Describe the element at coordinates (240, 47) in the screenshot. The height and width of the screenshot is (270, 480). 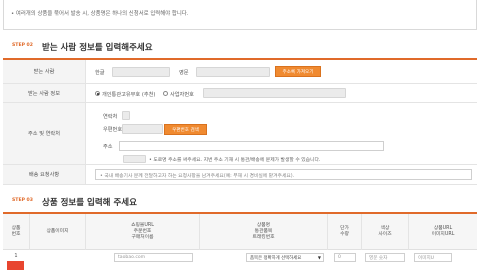
I see `step2-header: STEP 02 받는 사람 정보를 입력해주세요` at that location.